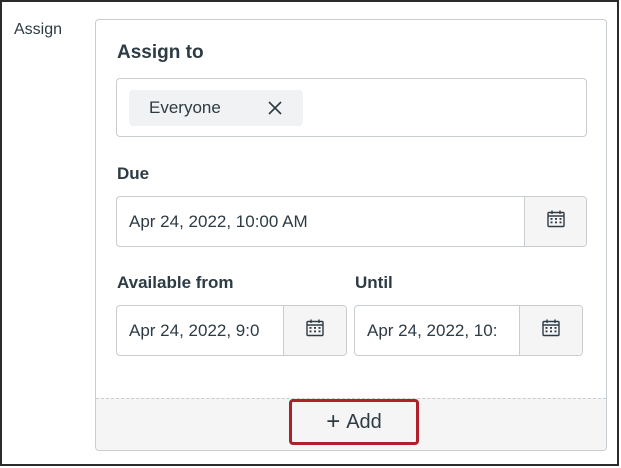  Describe the element at coordinates (364, 421) in the screenshot. I see `add-button-label: Add` at that location.